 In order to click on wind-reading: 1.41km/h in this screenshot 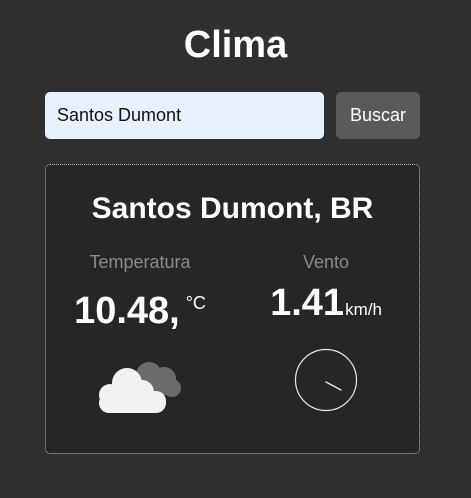, I will do `click(326, 306)`.